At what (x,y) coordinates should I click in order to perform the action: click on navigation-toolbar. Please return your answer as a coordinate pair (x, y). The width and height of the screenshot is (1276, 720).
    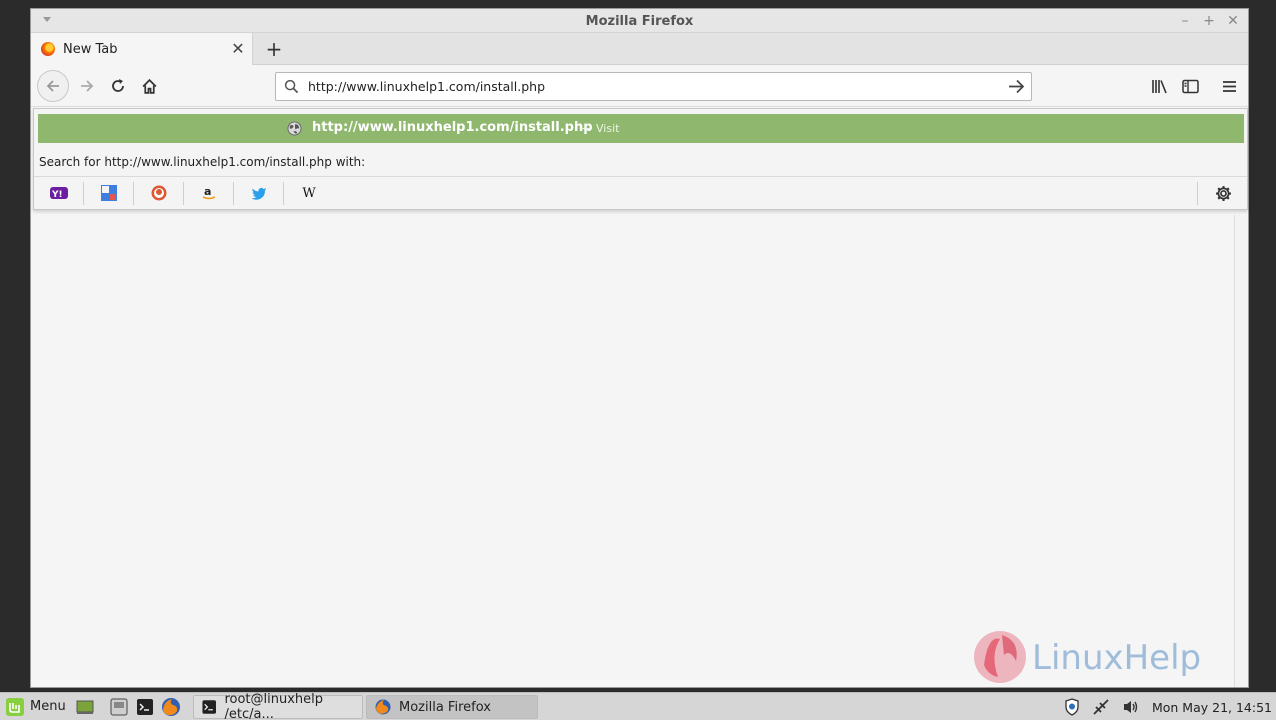
    Looking at the image, I should click on (639, 86).